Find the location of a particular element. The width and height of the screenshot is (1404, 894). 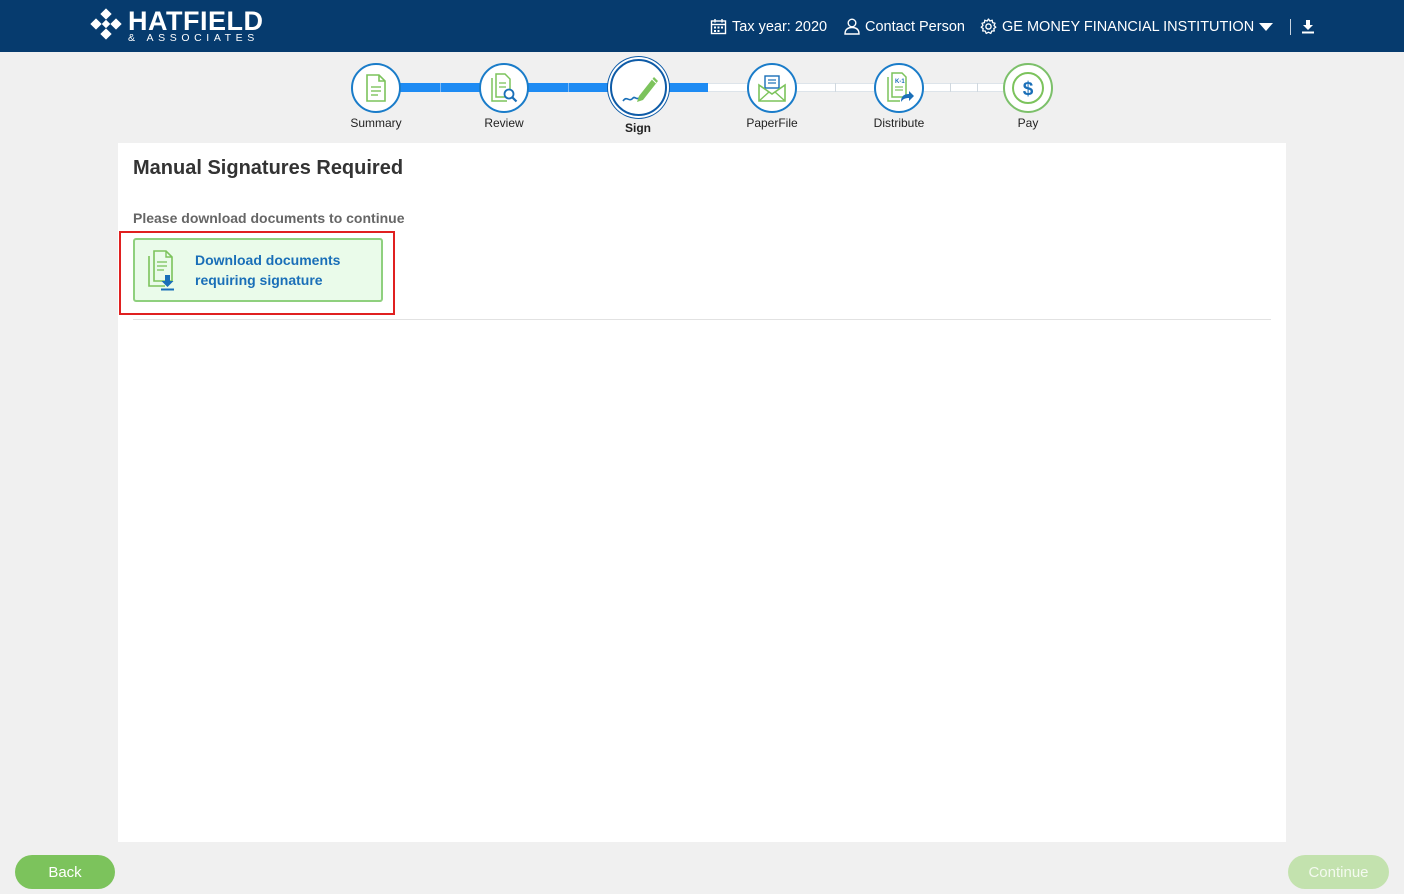

back-button: Back is located at coordinates (65, 872).